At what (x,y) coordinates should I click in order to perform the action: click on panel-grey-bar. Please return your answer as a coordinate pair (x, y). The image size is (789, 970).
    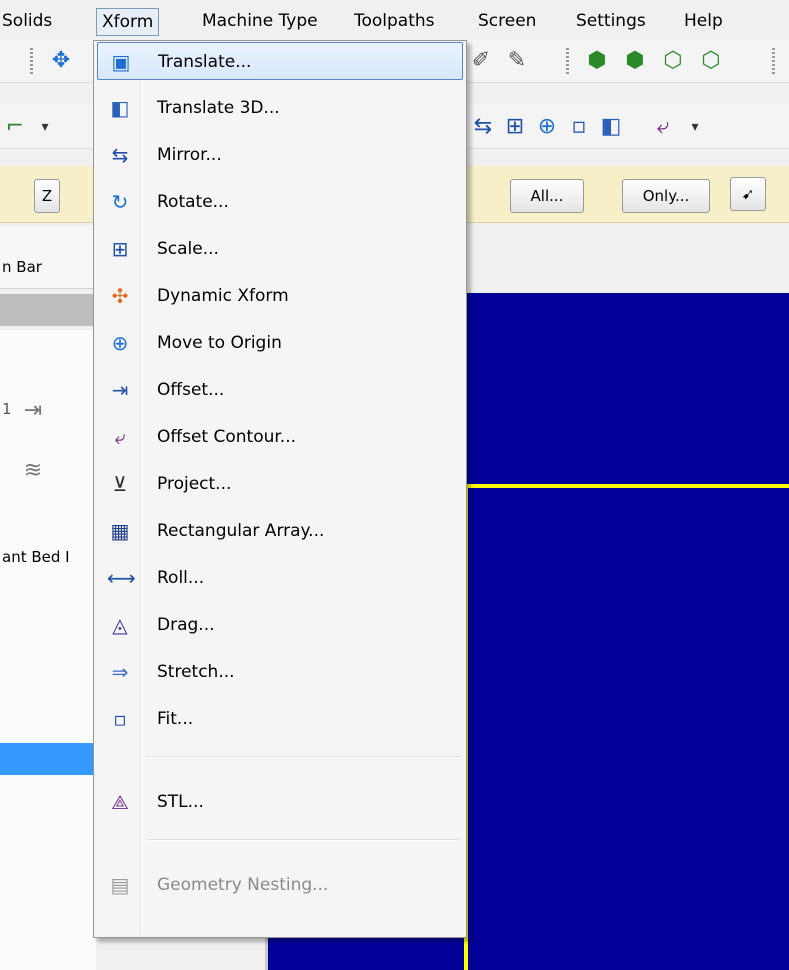
    Looking at the image, I should click on (50, 310).